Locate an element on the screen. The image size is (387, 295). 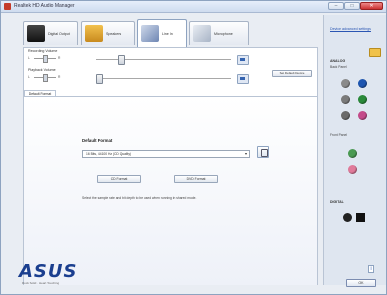
default-format-select: 16 Bits, 44100 Hz (CD Quality) ▾ is located at coordinates (166, 154).